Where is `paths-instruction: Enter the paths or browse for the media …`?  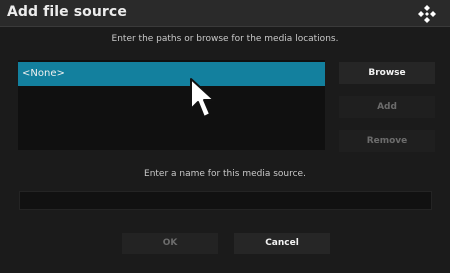 paths-instruction: Enter the paths or browse for the media … is located at coordinates (225, 39).